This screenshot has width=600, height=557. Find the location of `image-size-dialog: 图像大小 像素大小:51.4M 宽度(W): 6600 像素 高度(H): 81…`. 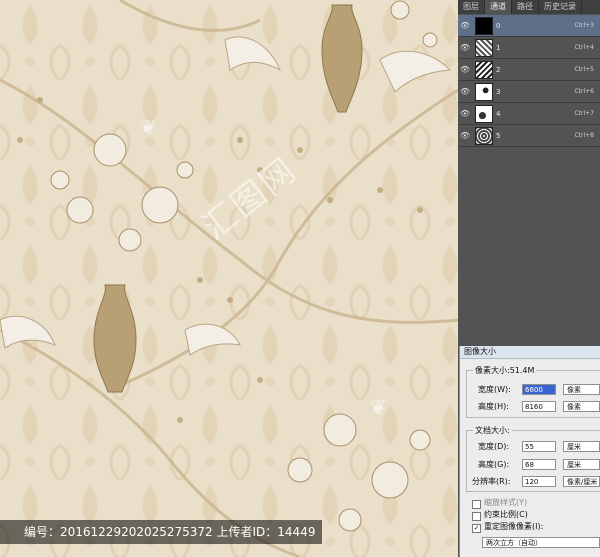

image-size-dialog: 图像大小 像素大小:51.4M 宽度(W): 6600 像素 高度(H): 81… is located at coordinates (529, 451).